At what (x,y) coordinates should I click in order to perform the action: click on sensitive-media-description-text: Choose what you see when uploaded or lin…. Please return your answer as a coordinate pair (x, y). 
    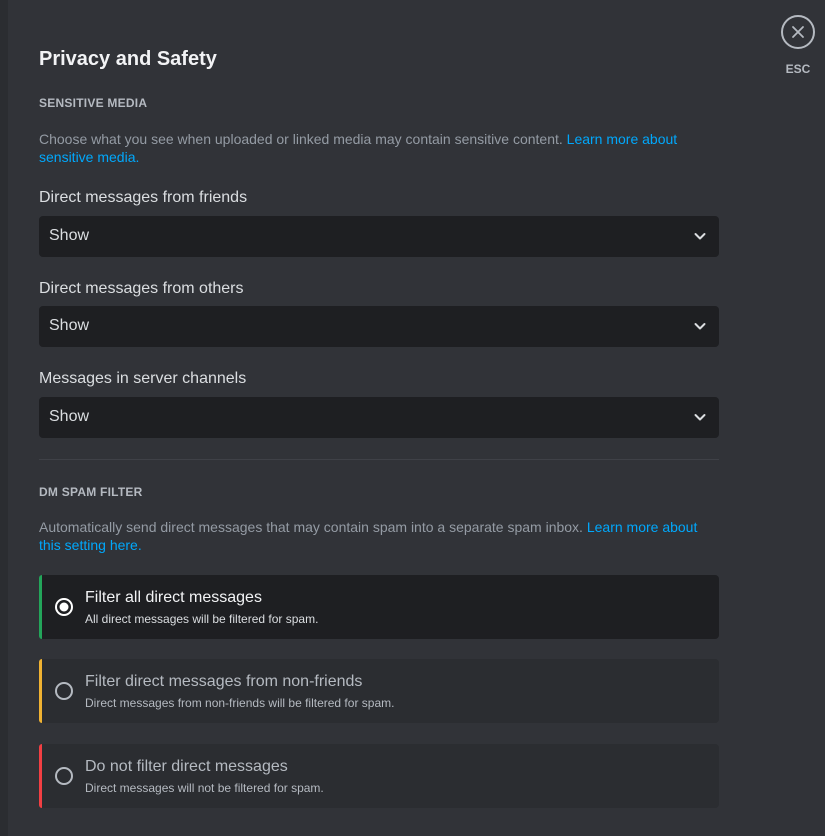
    Looking at the image, I should click on (301, 139).